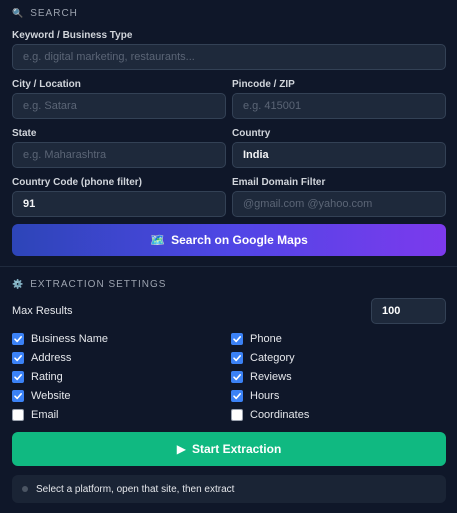 Image resolution: width=457 pixels, height=513 pixels. I want to click on checkbox-phone: Phone, so click(256, 339).